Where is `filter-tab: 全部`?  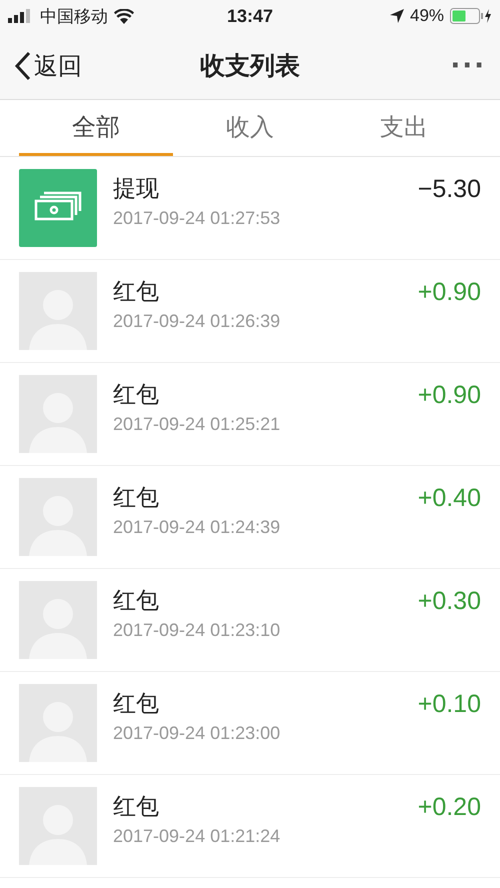 filter-tab: 全部 is located at coordinates (96, 128).